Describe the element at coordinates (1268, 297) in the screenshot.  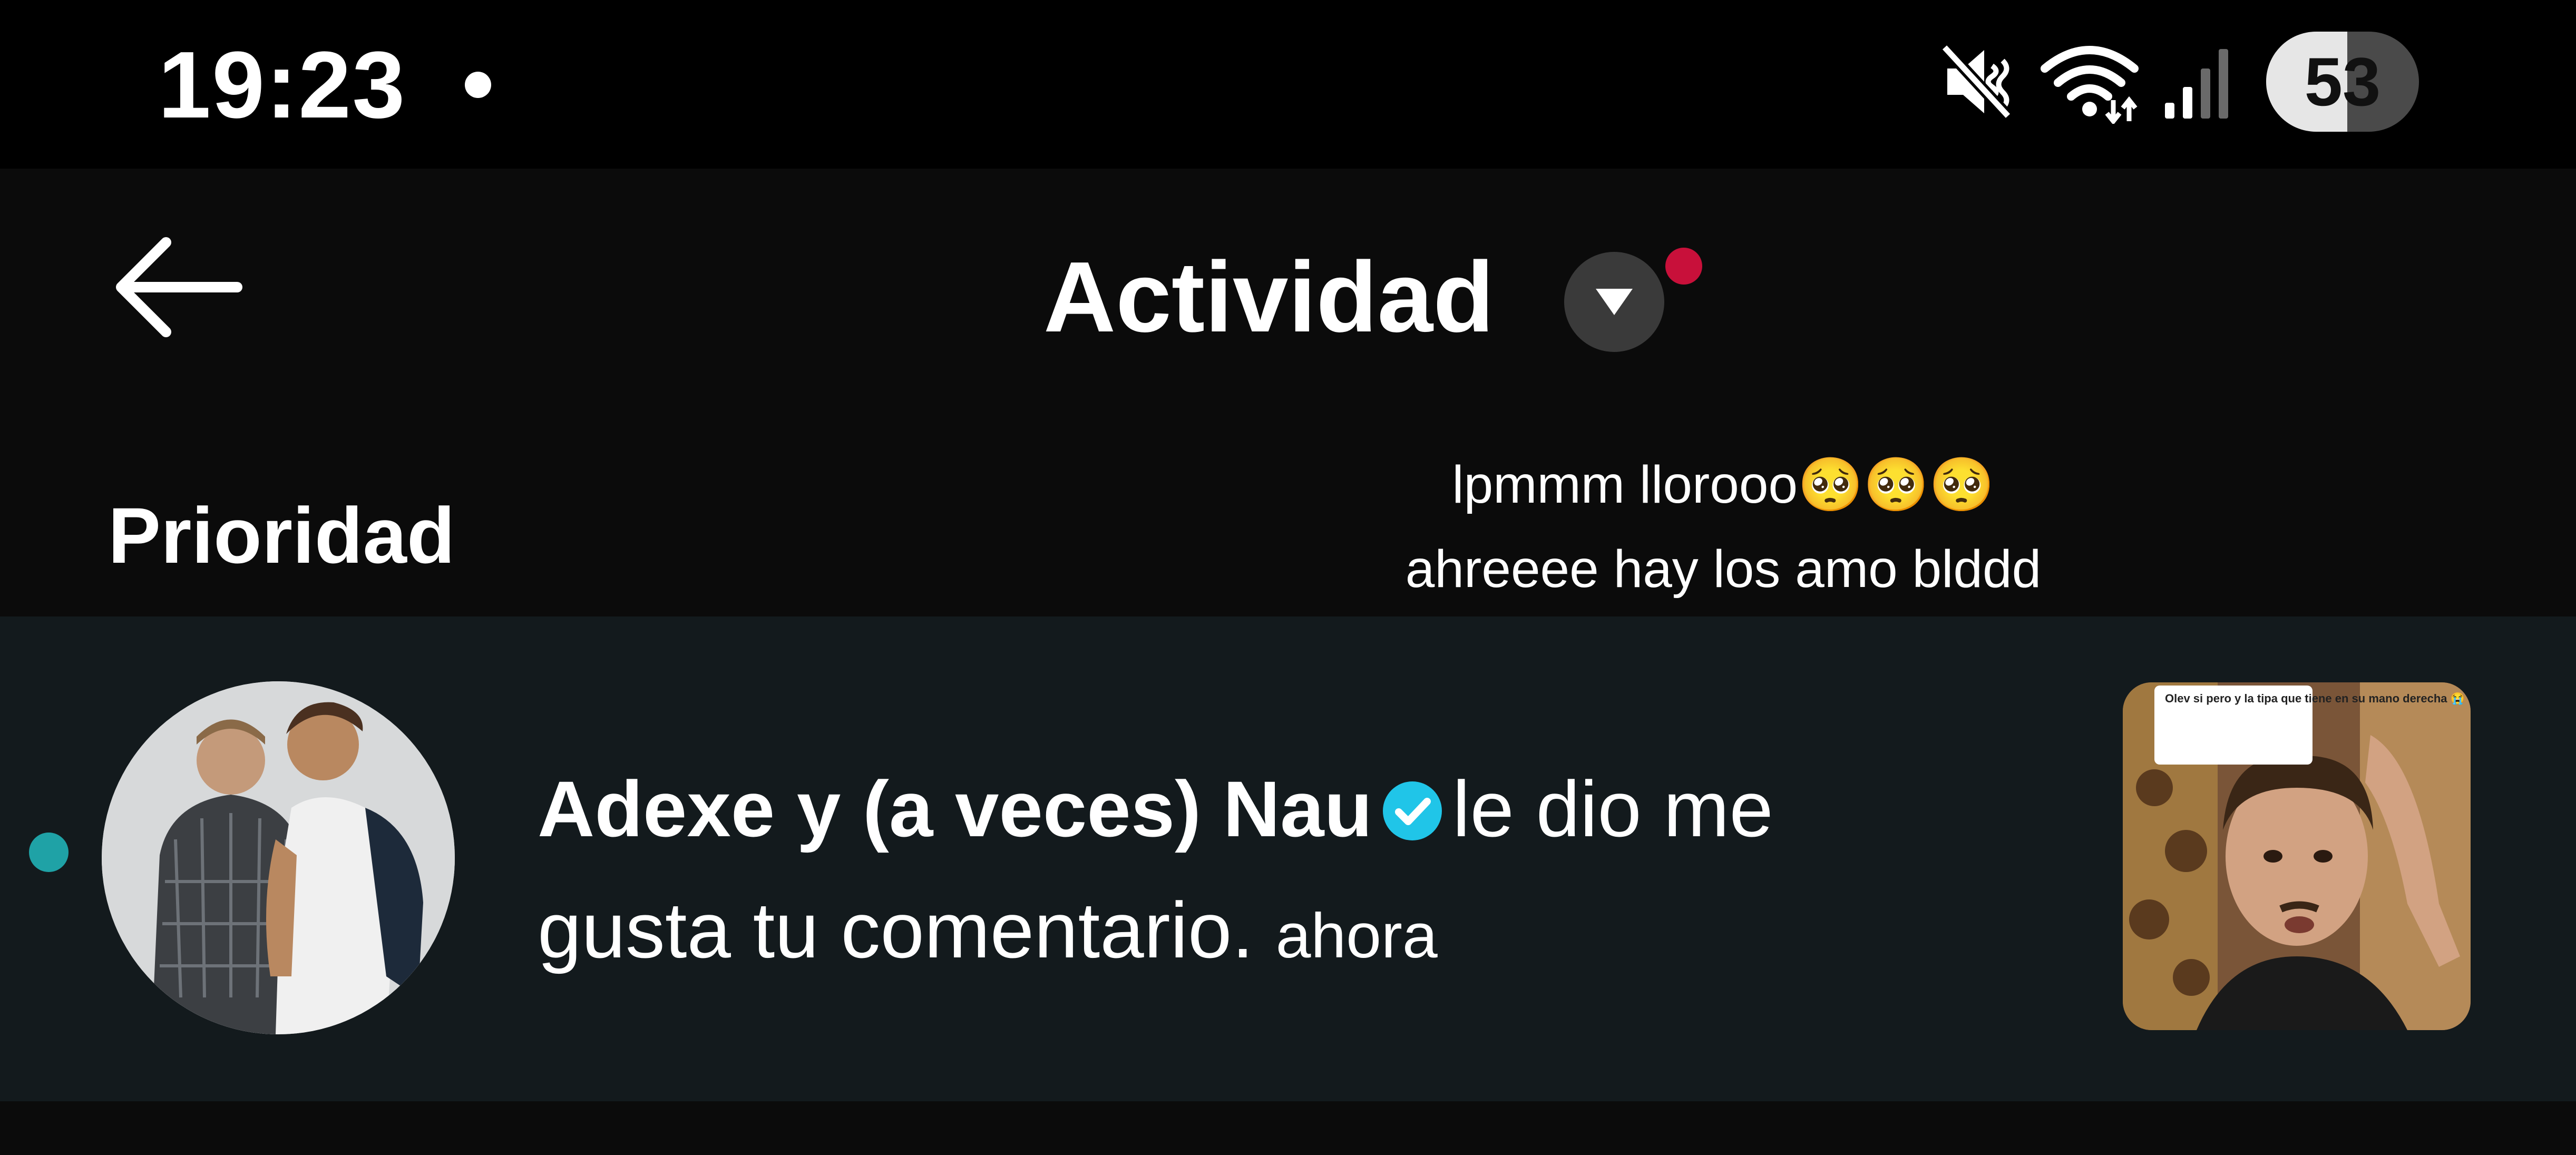
I see `page-title: Actividad` at that location.